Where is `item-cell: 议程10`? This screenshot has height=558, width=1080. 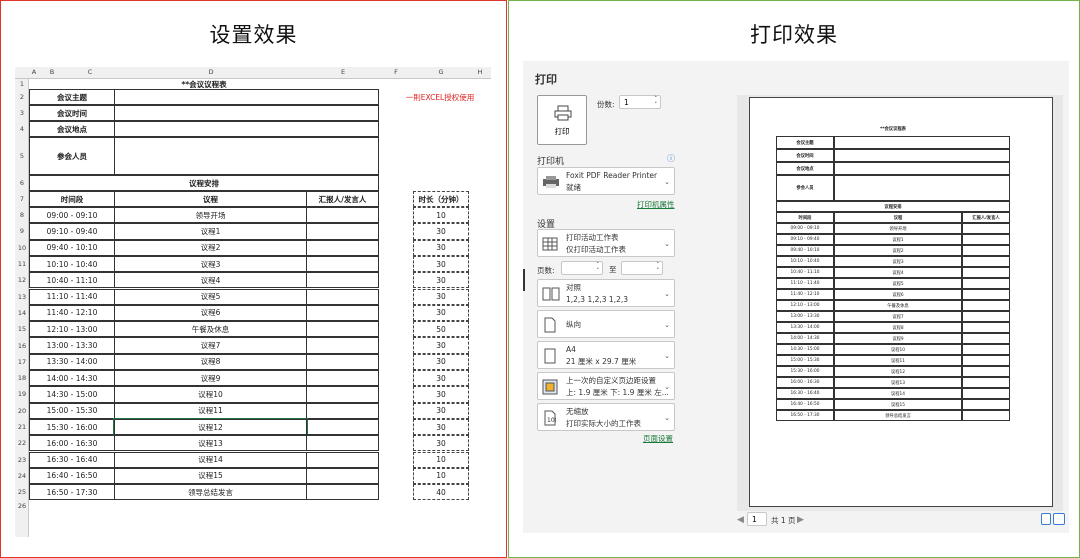
item-cell: 议程10 is located at coordinates (210, 394).